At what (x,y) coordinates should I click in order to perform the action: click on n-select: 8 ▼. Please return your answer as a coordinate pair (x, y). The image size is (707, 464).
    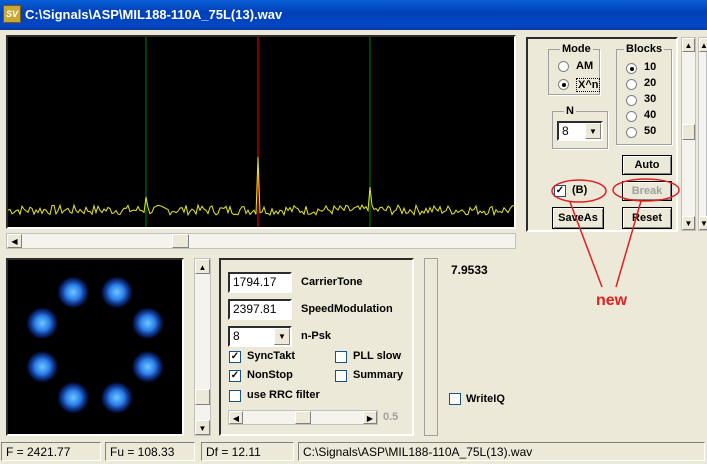
    Looking at the image, I should click on (580, 131).